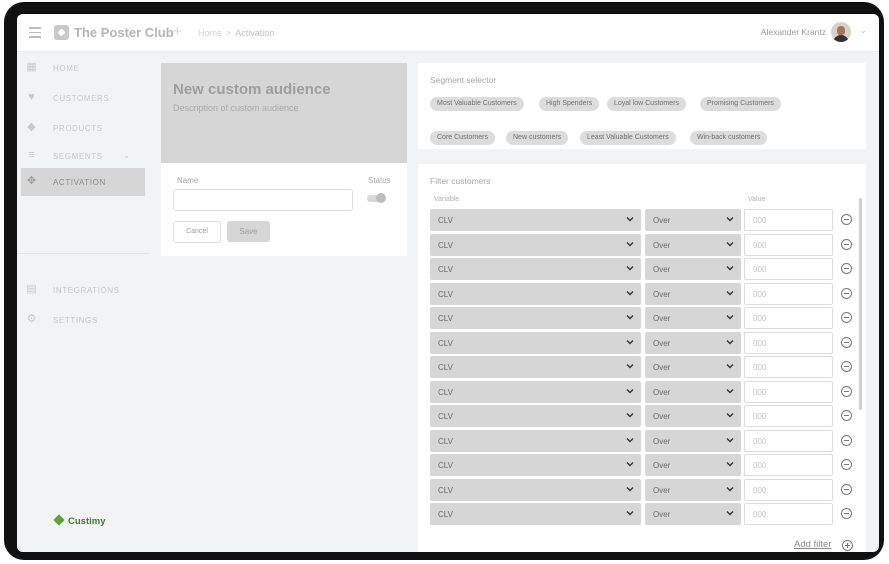 This screenshot has height=564, width=889. Describe the element at coordinates (740, 104) in the screenshot. I see `segment-chip: Promising Customers` at that location.